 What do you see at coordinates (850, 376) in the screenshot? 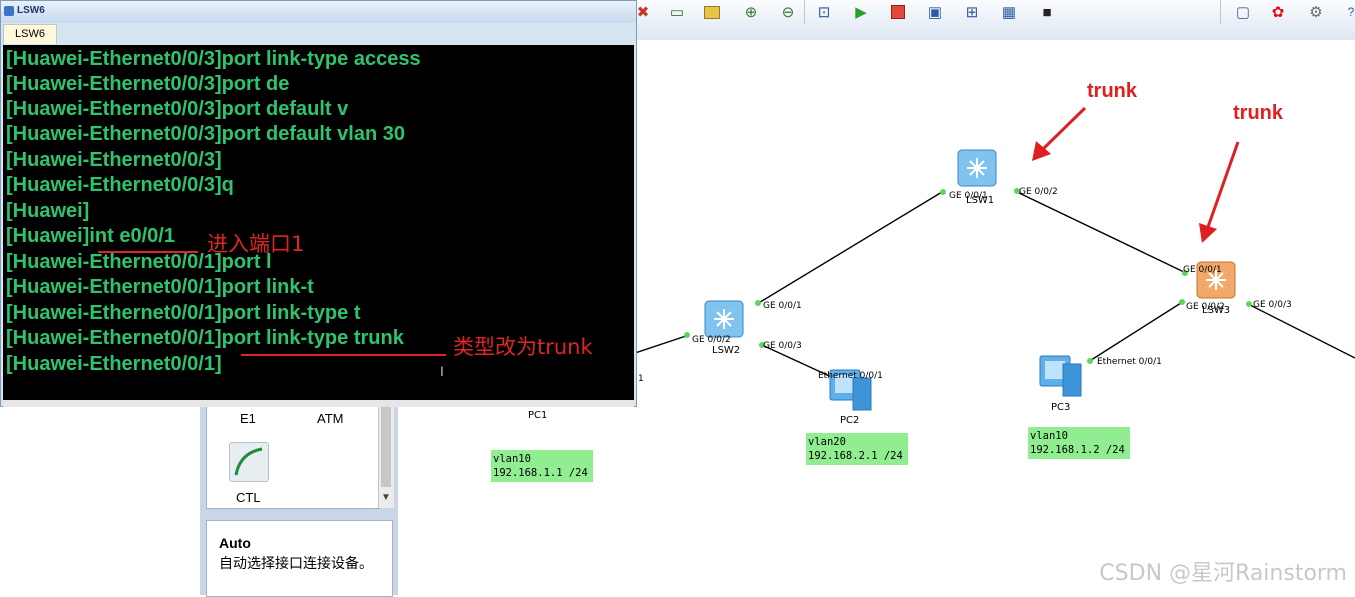
I see `port-pc2: Ethernet 0/0/1` at bounding box center [850, 376].